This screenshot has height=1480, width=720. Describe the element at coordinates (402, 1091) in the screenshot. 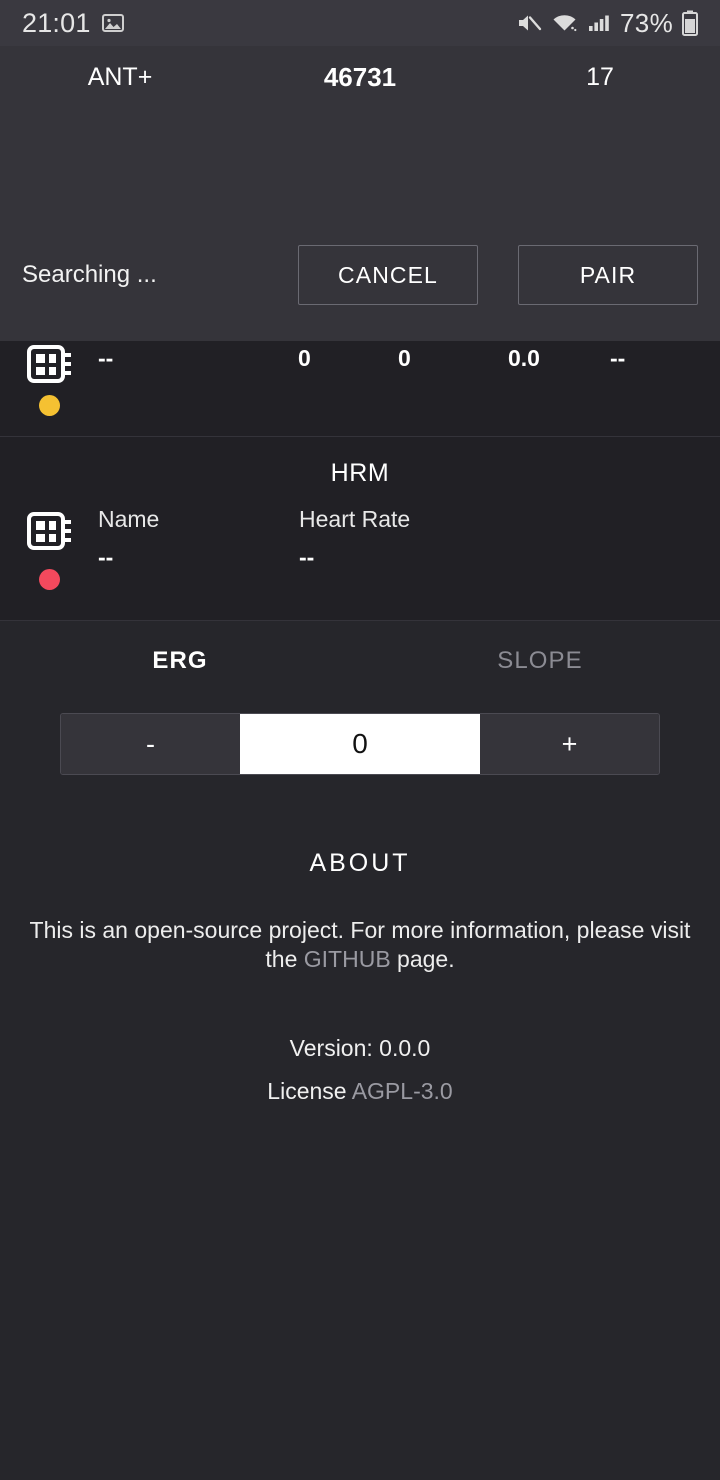

I see `license-link: AGPL-3.0` at that location.